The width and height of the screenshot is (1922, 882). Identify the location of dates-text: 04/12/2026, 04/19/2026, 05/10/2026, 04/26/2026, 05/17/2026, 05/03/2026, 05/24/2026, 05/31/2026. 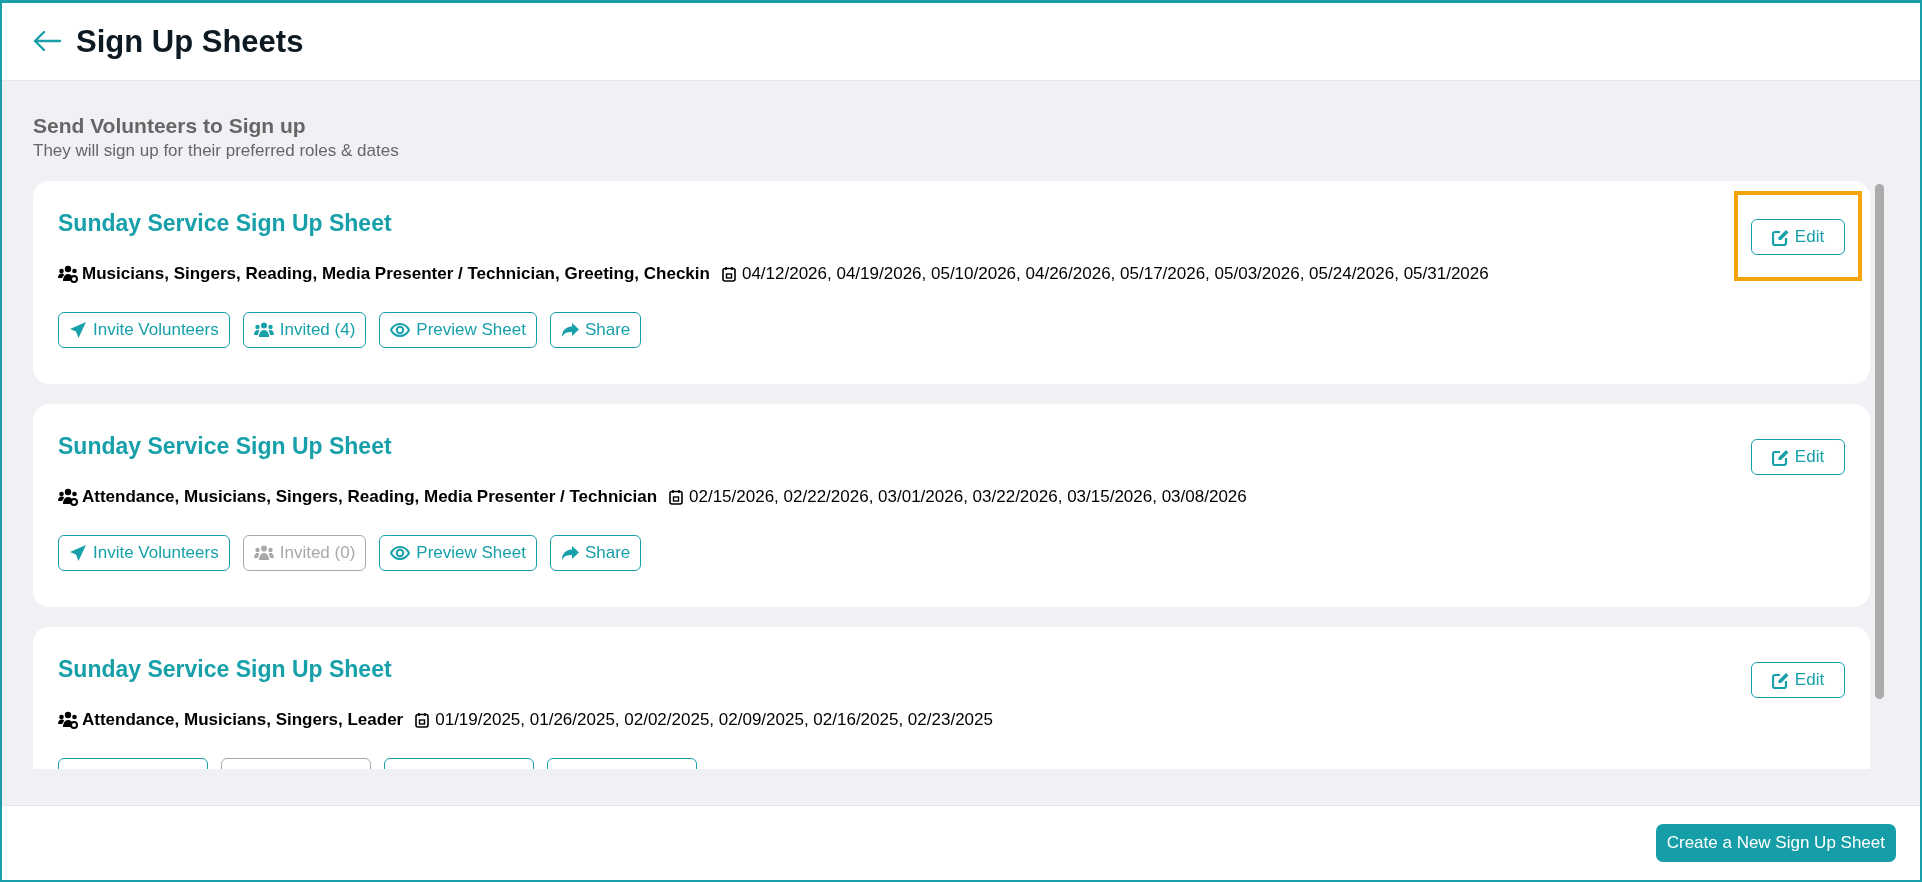
(1115, 274).